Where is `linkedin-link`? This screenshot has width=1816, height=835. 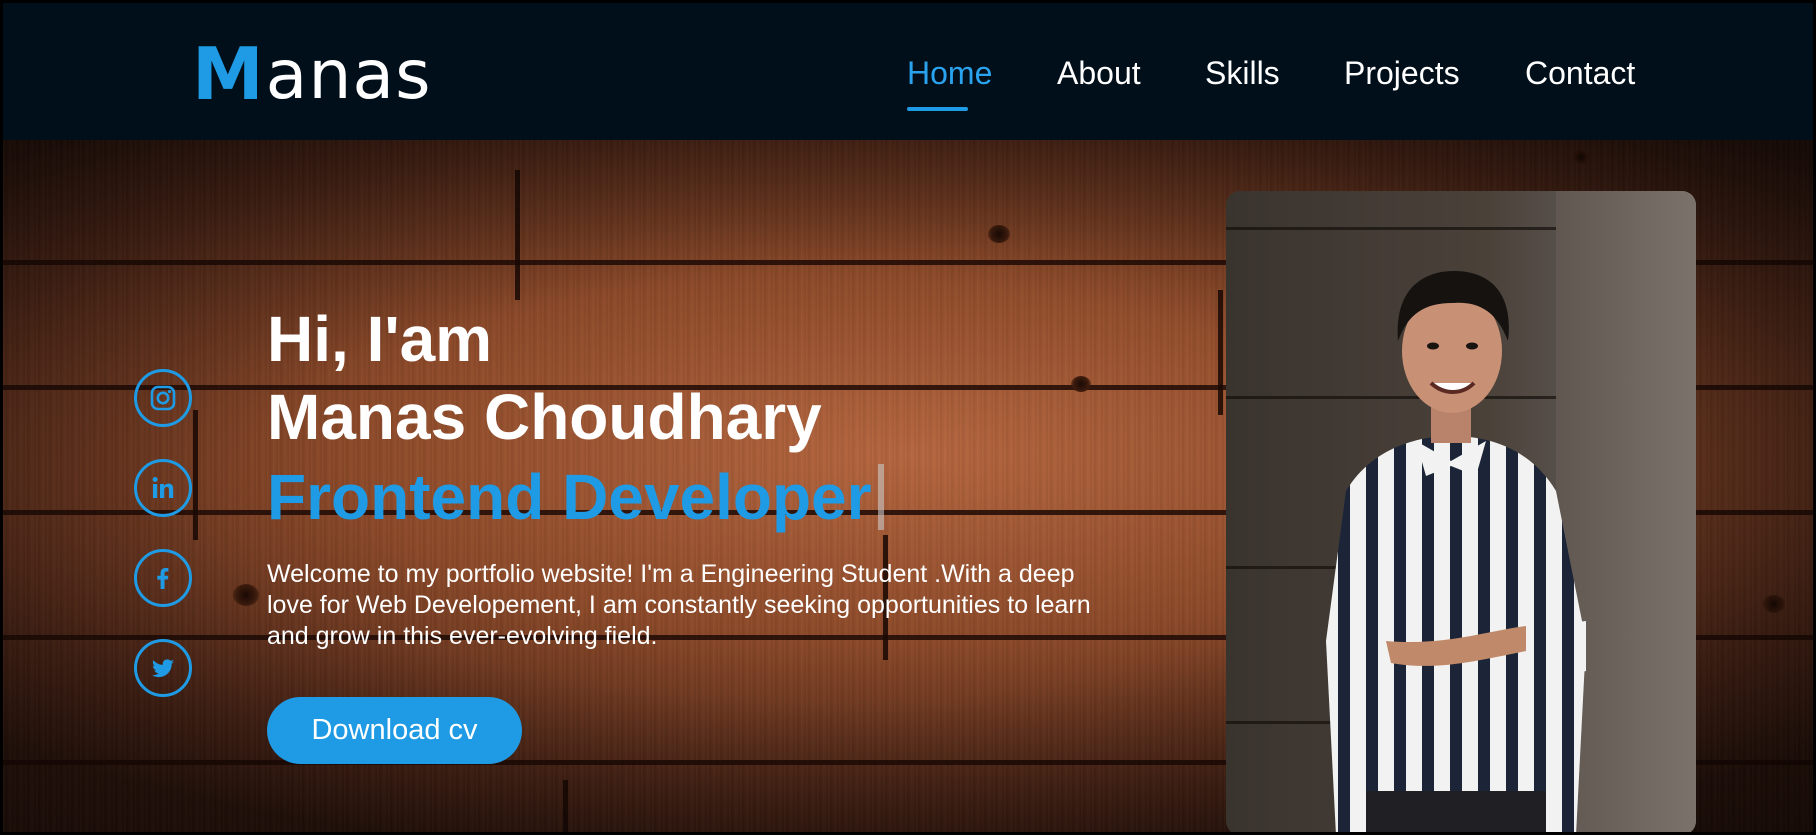 linkedin-link is located at coordinates (163, 488).